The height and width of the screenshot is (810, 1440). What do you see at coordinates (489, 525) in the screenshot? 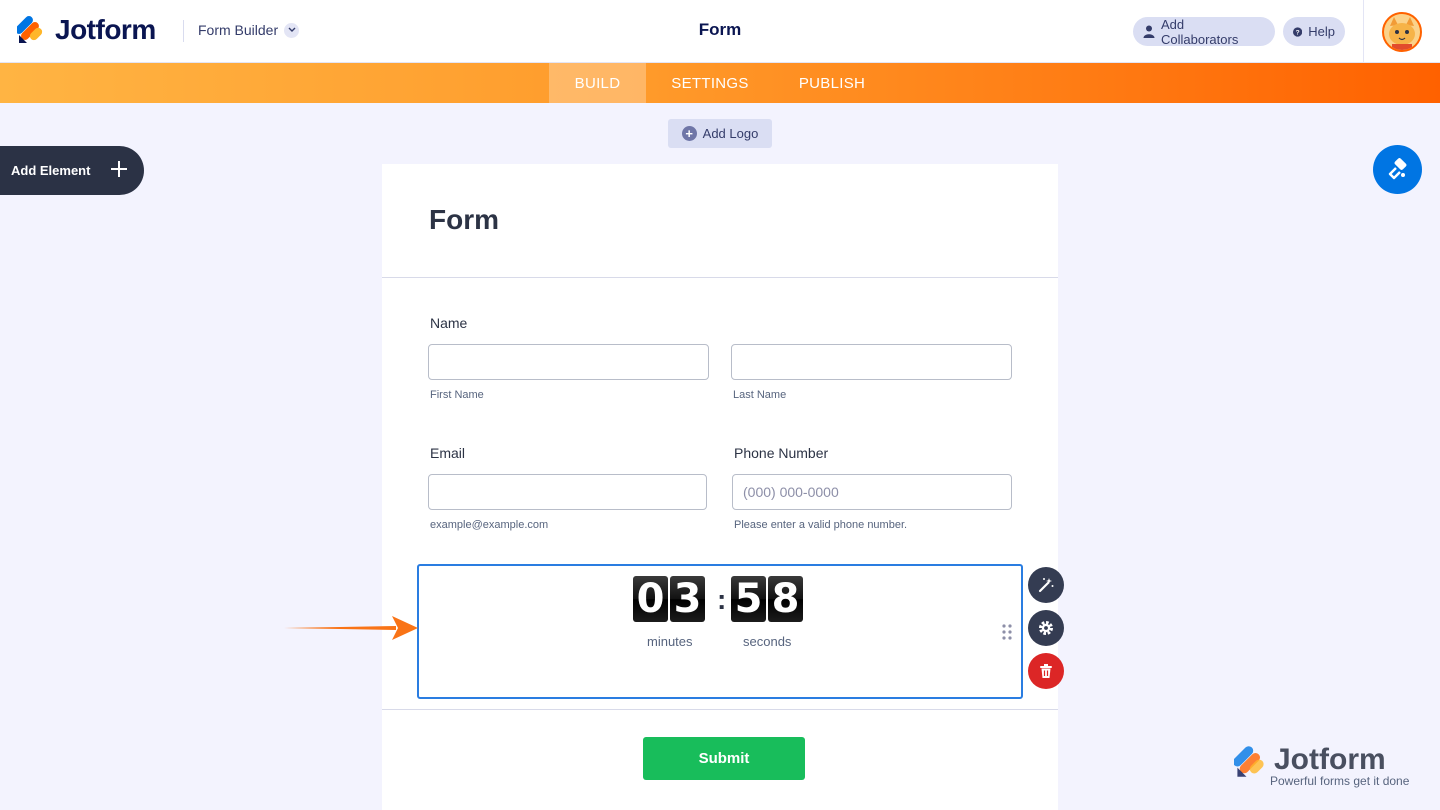
I see `email-sublabel: example@example.com` at bounding box center [489, 525].